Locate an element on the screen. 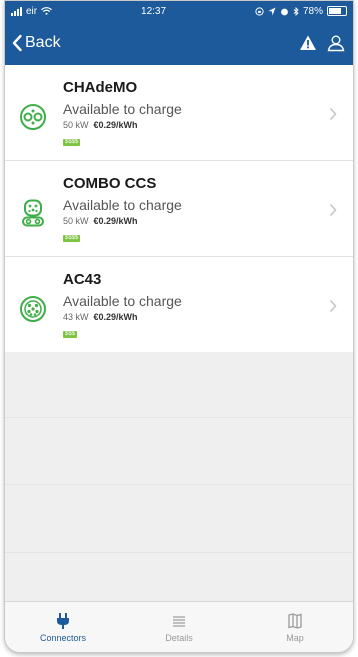  alarm-icon is located at coordinates (284, 11).